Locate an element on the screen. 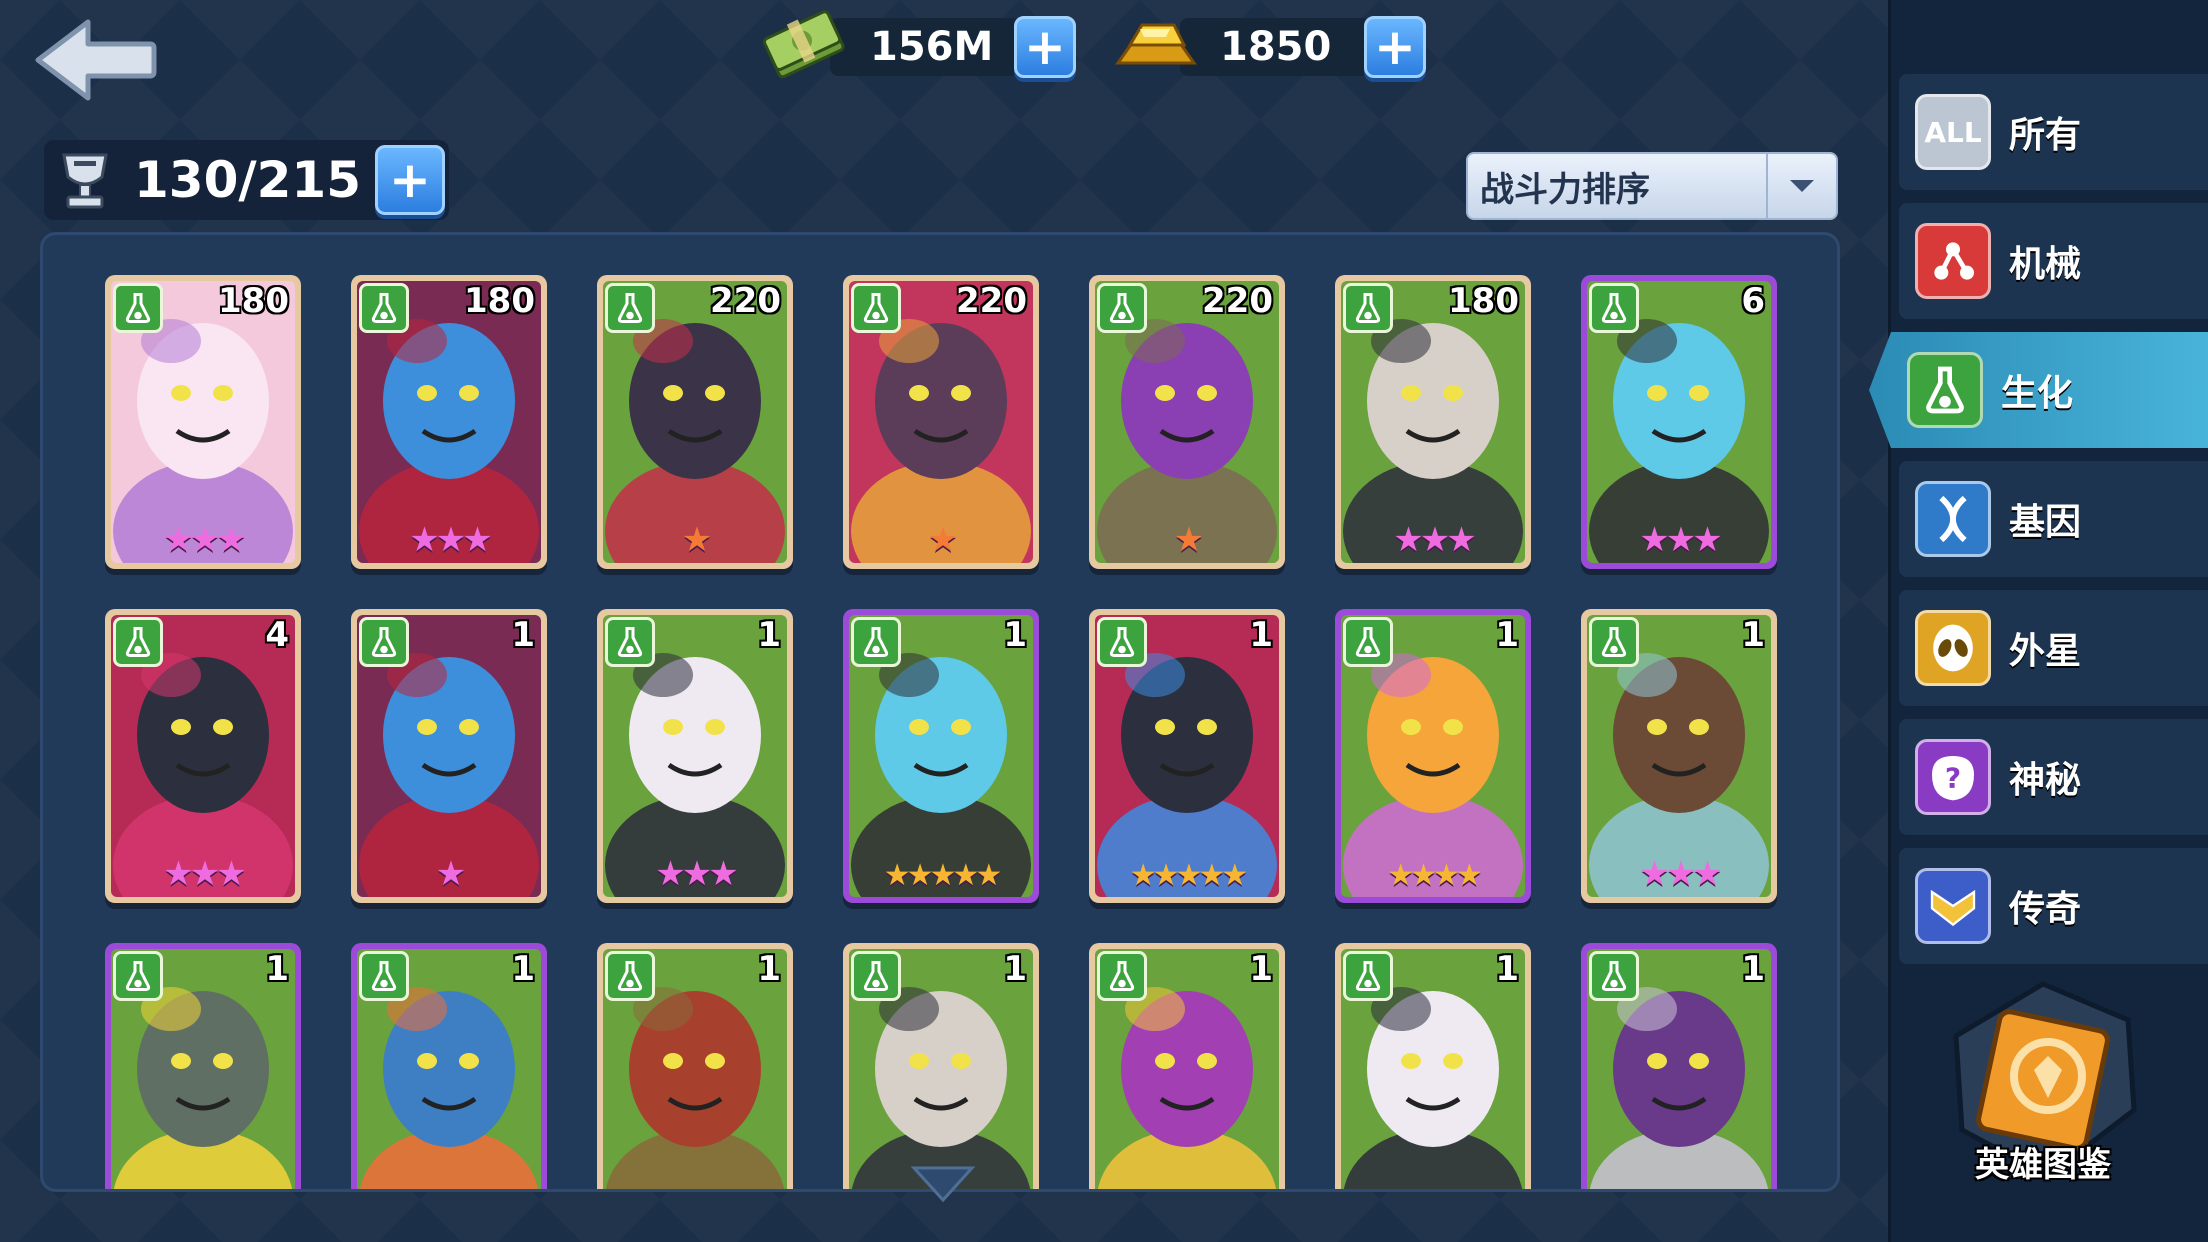 Image resolution: width=2208 pixels, height=1242 pixels. hero-codex-button: 英雄图鉴 is located at coordinates (2043, 1085).